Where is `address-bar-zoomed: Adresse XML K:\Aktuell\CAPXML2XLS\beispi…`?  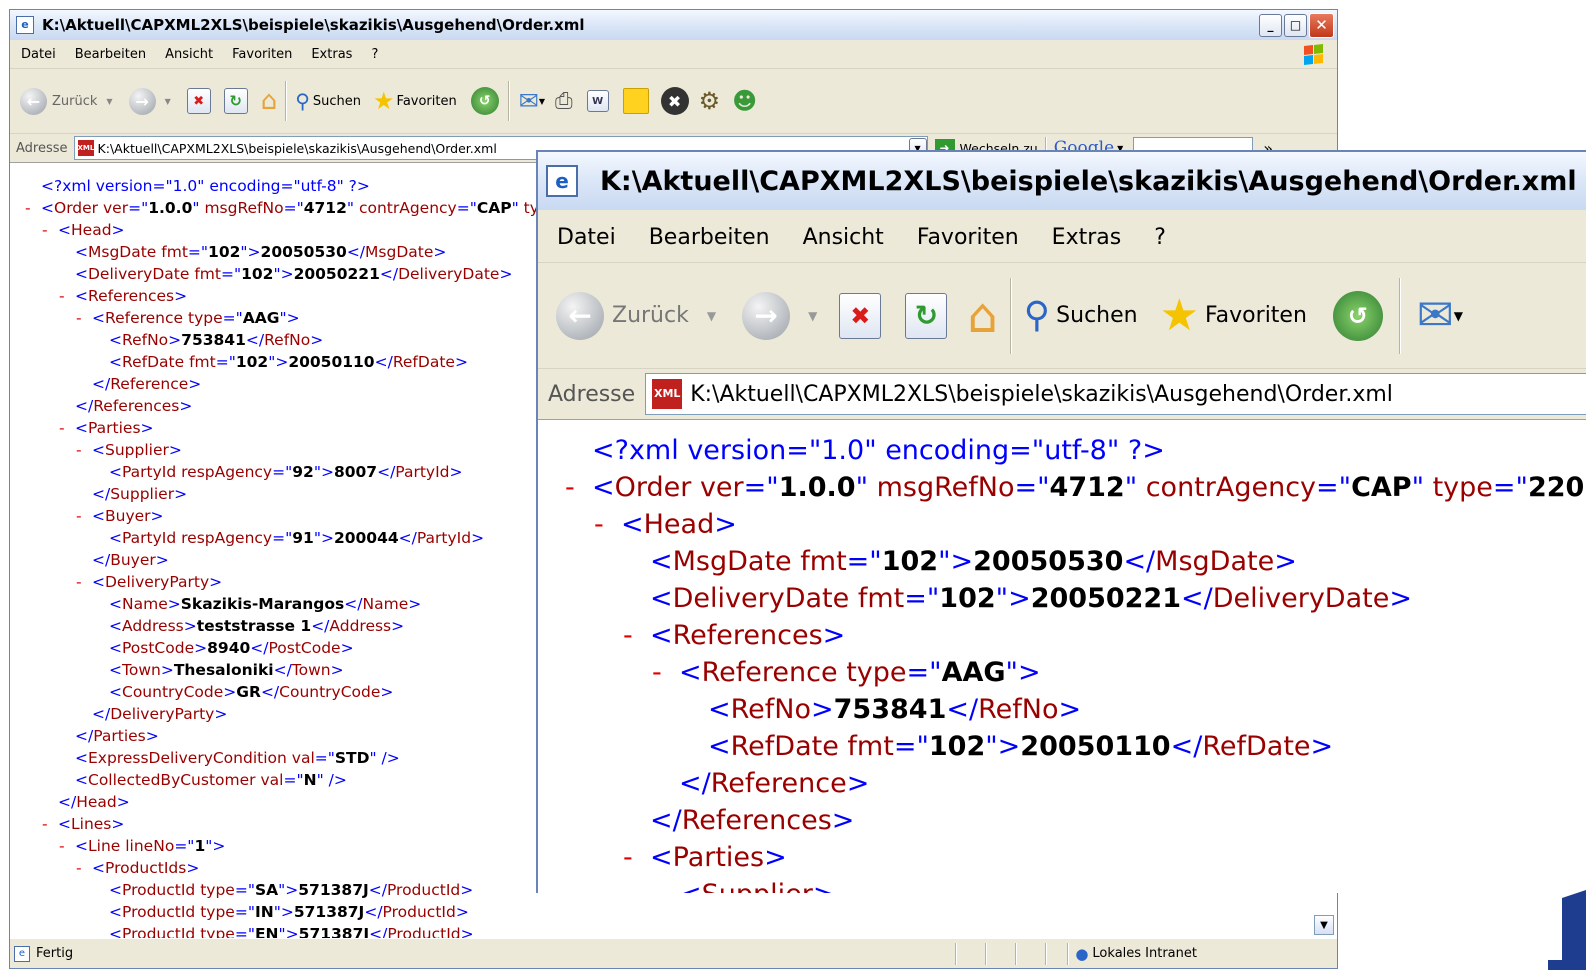 address-bar-zoomed: Adresse XML K:\Aktuell\CAPXML2XLS\beispi… is located at coordinates (1062, 394).